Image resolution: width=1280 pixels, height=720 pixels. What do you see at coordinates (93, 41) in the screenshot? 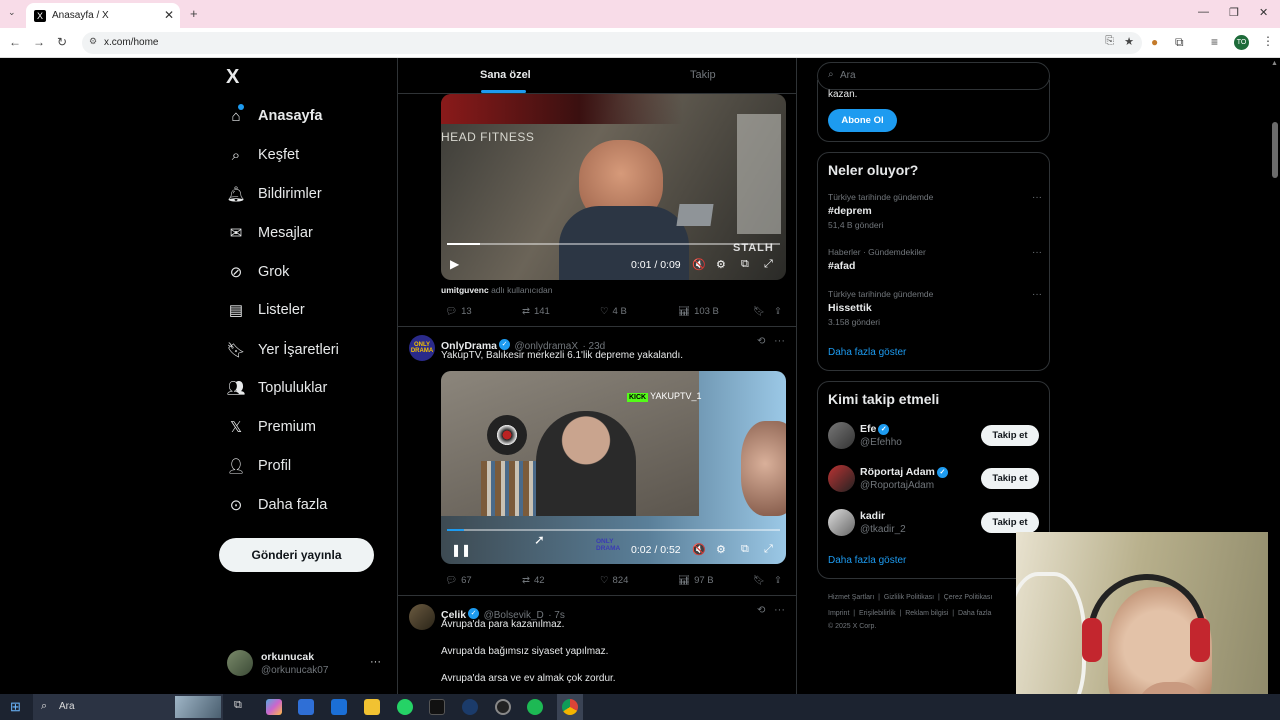
I see `site-info-icon: ⚙` at bounding box center [93, 41].